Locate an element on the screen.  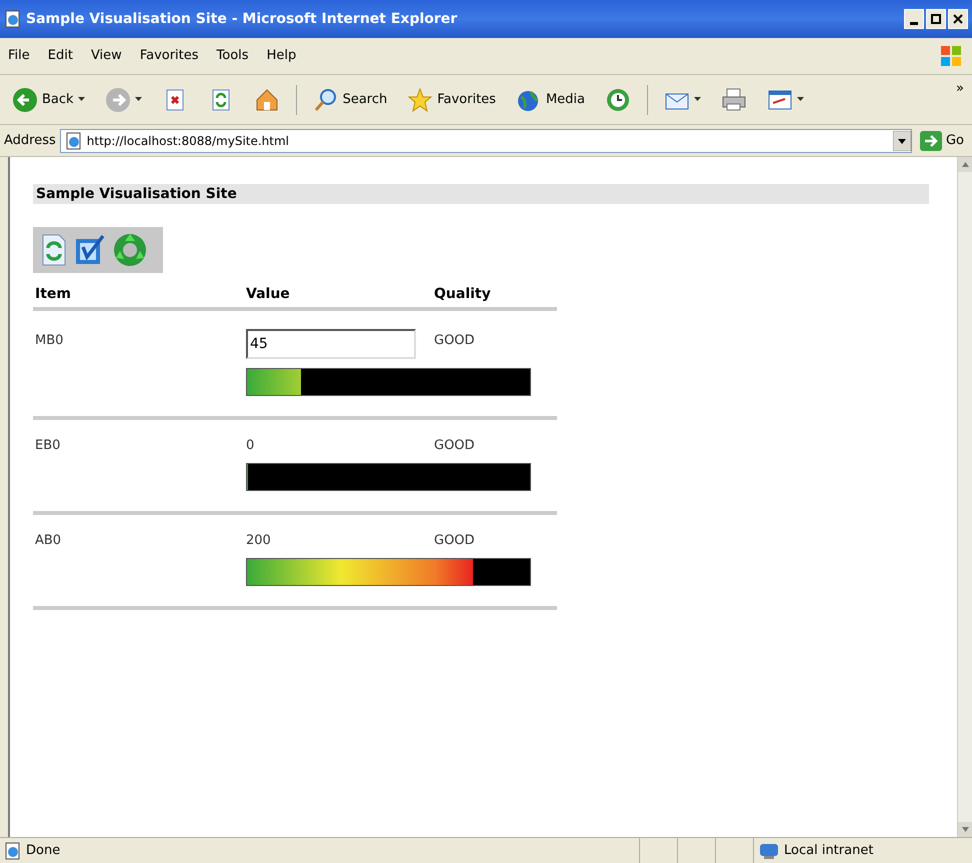
item-name: AB0 is located at coordinates (48, 541).